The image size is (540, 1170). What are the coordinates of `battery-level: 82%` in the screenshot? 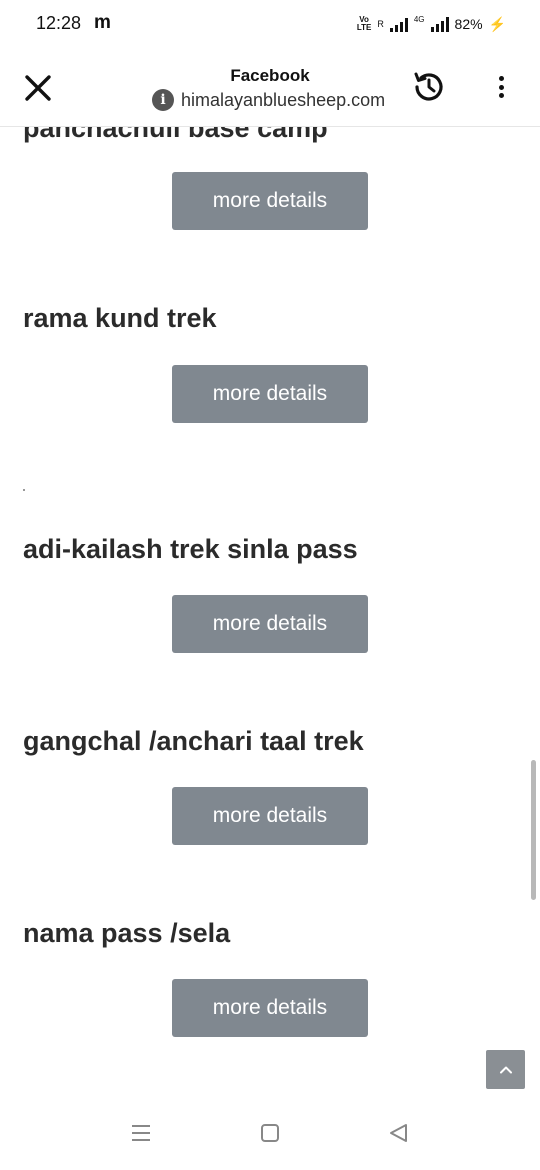 It's located at (468, 24).